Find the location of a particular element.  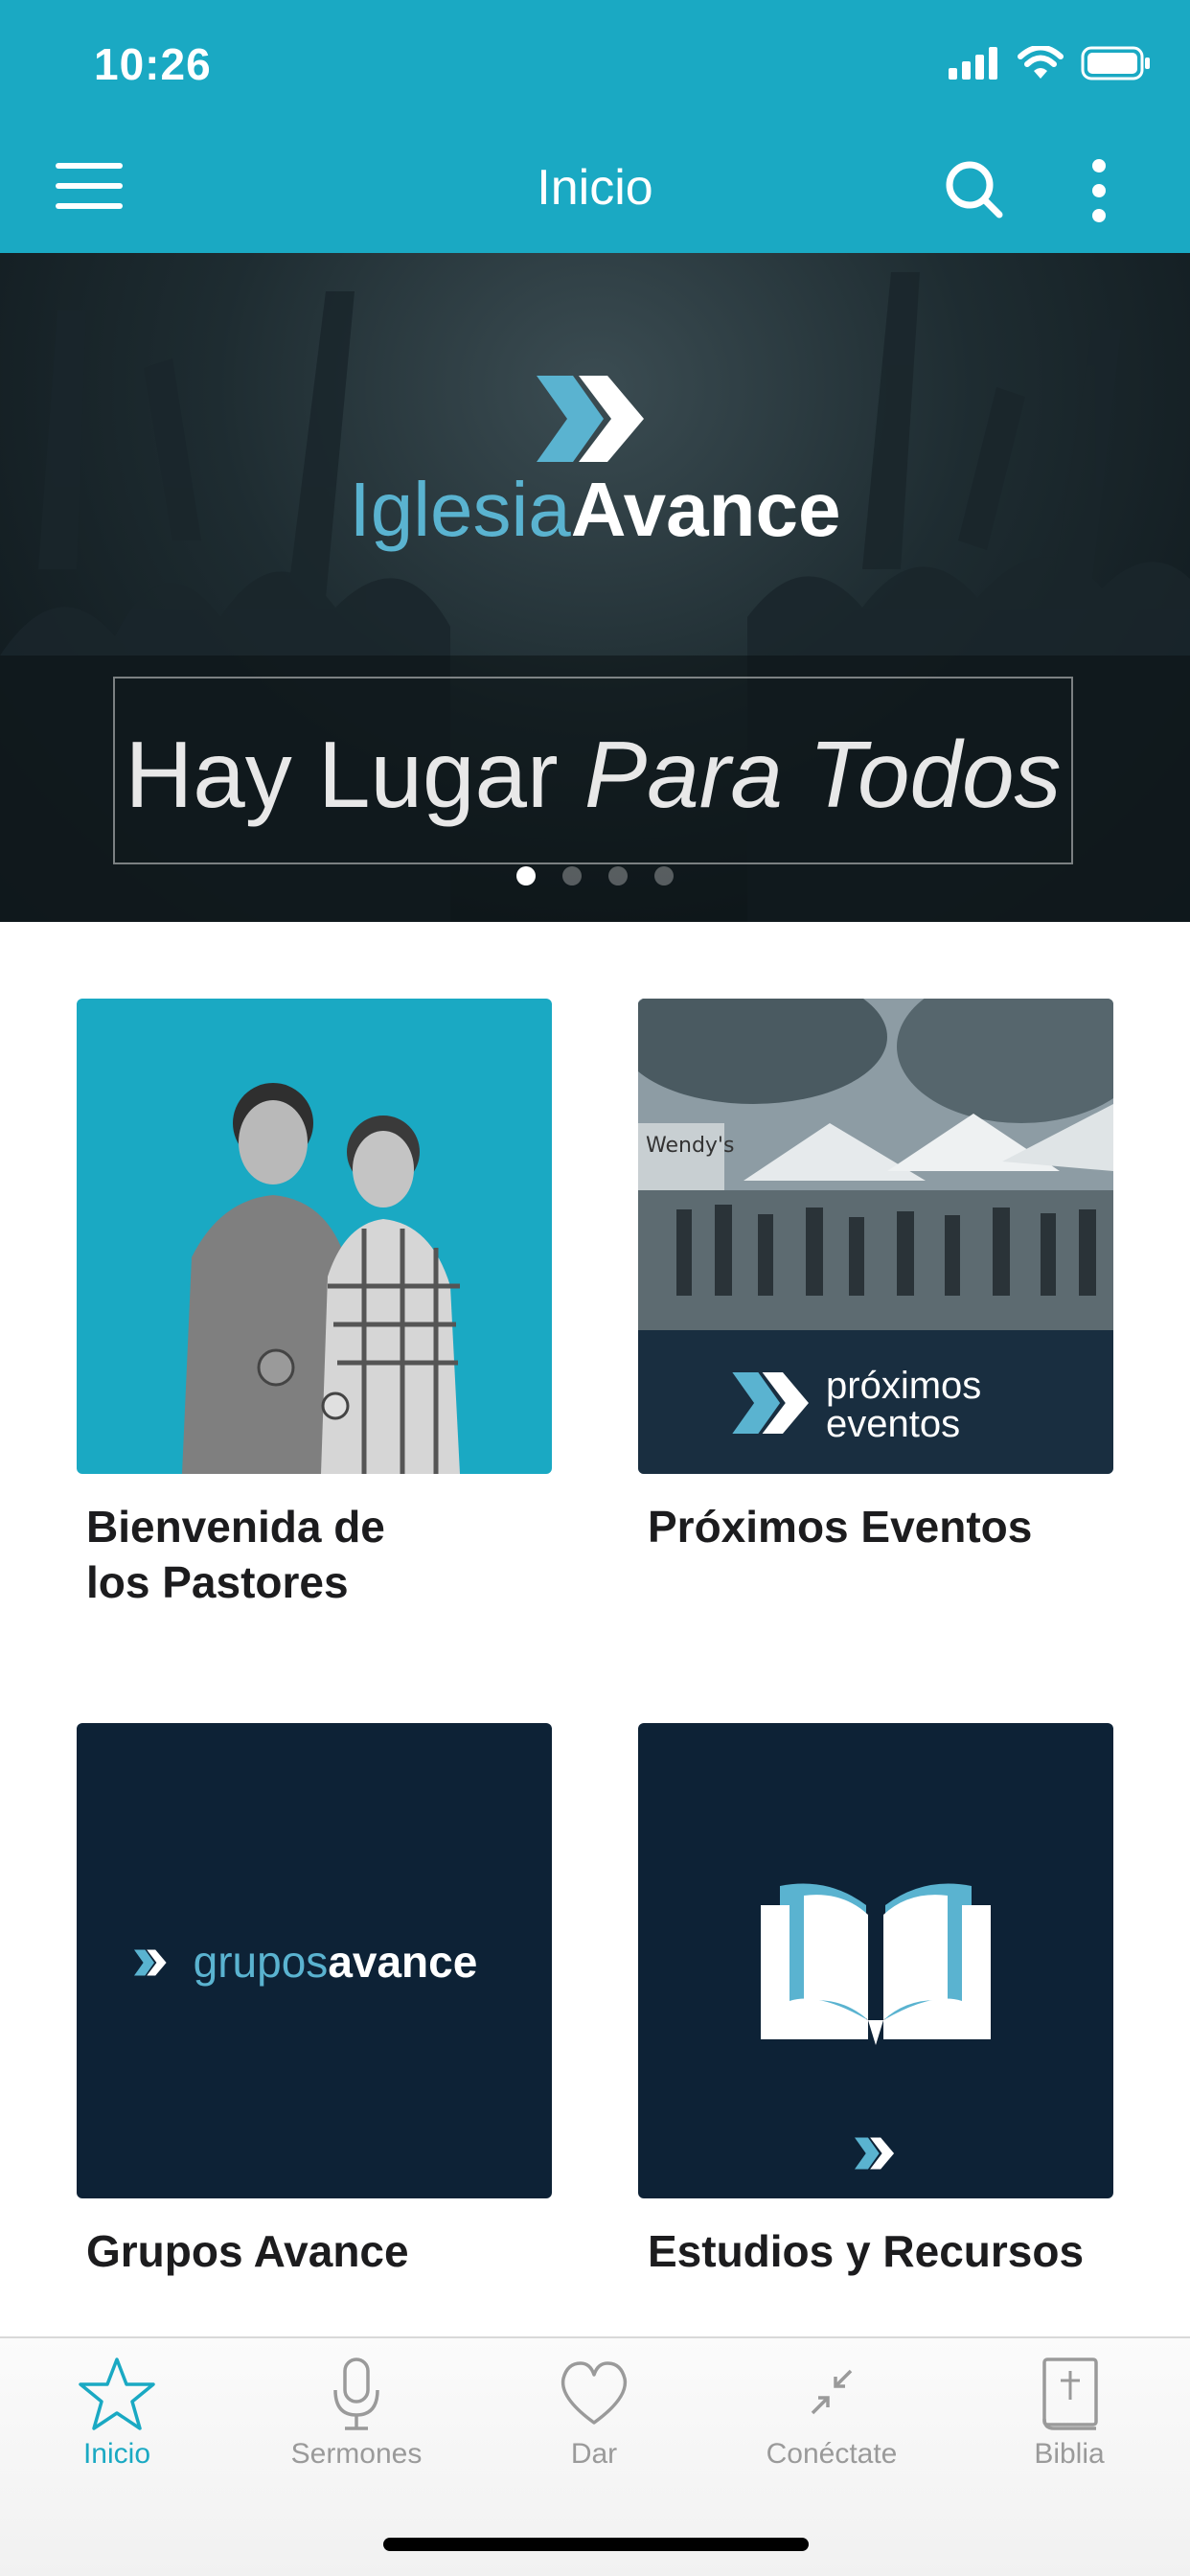

more-options-icon is located at coordinates (1099, 190).